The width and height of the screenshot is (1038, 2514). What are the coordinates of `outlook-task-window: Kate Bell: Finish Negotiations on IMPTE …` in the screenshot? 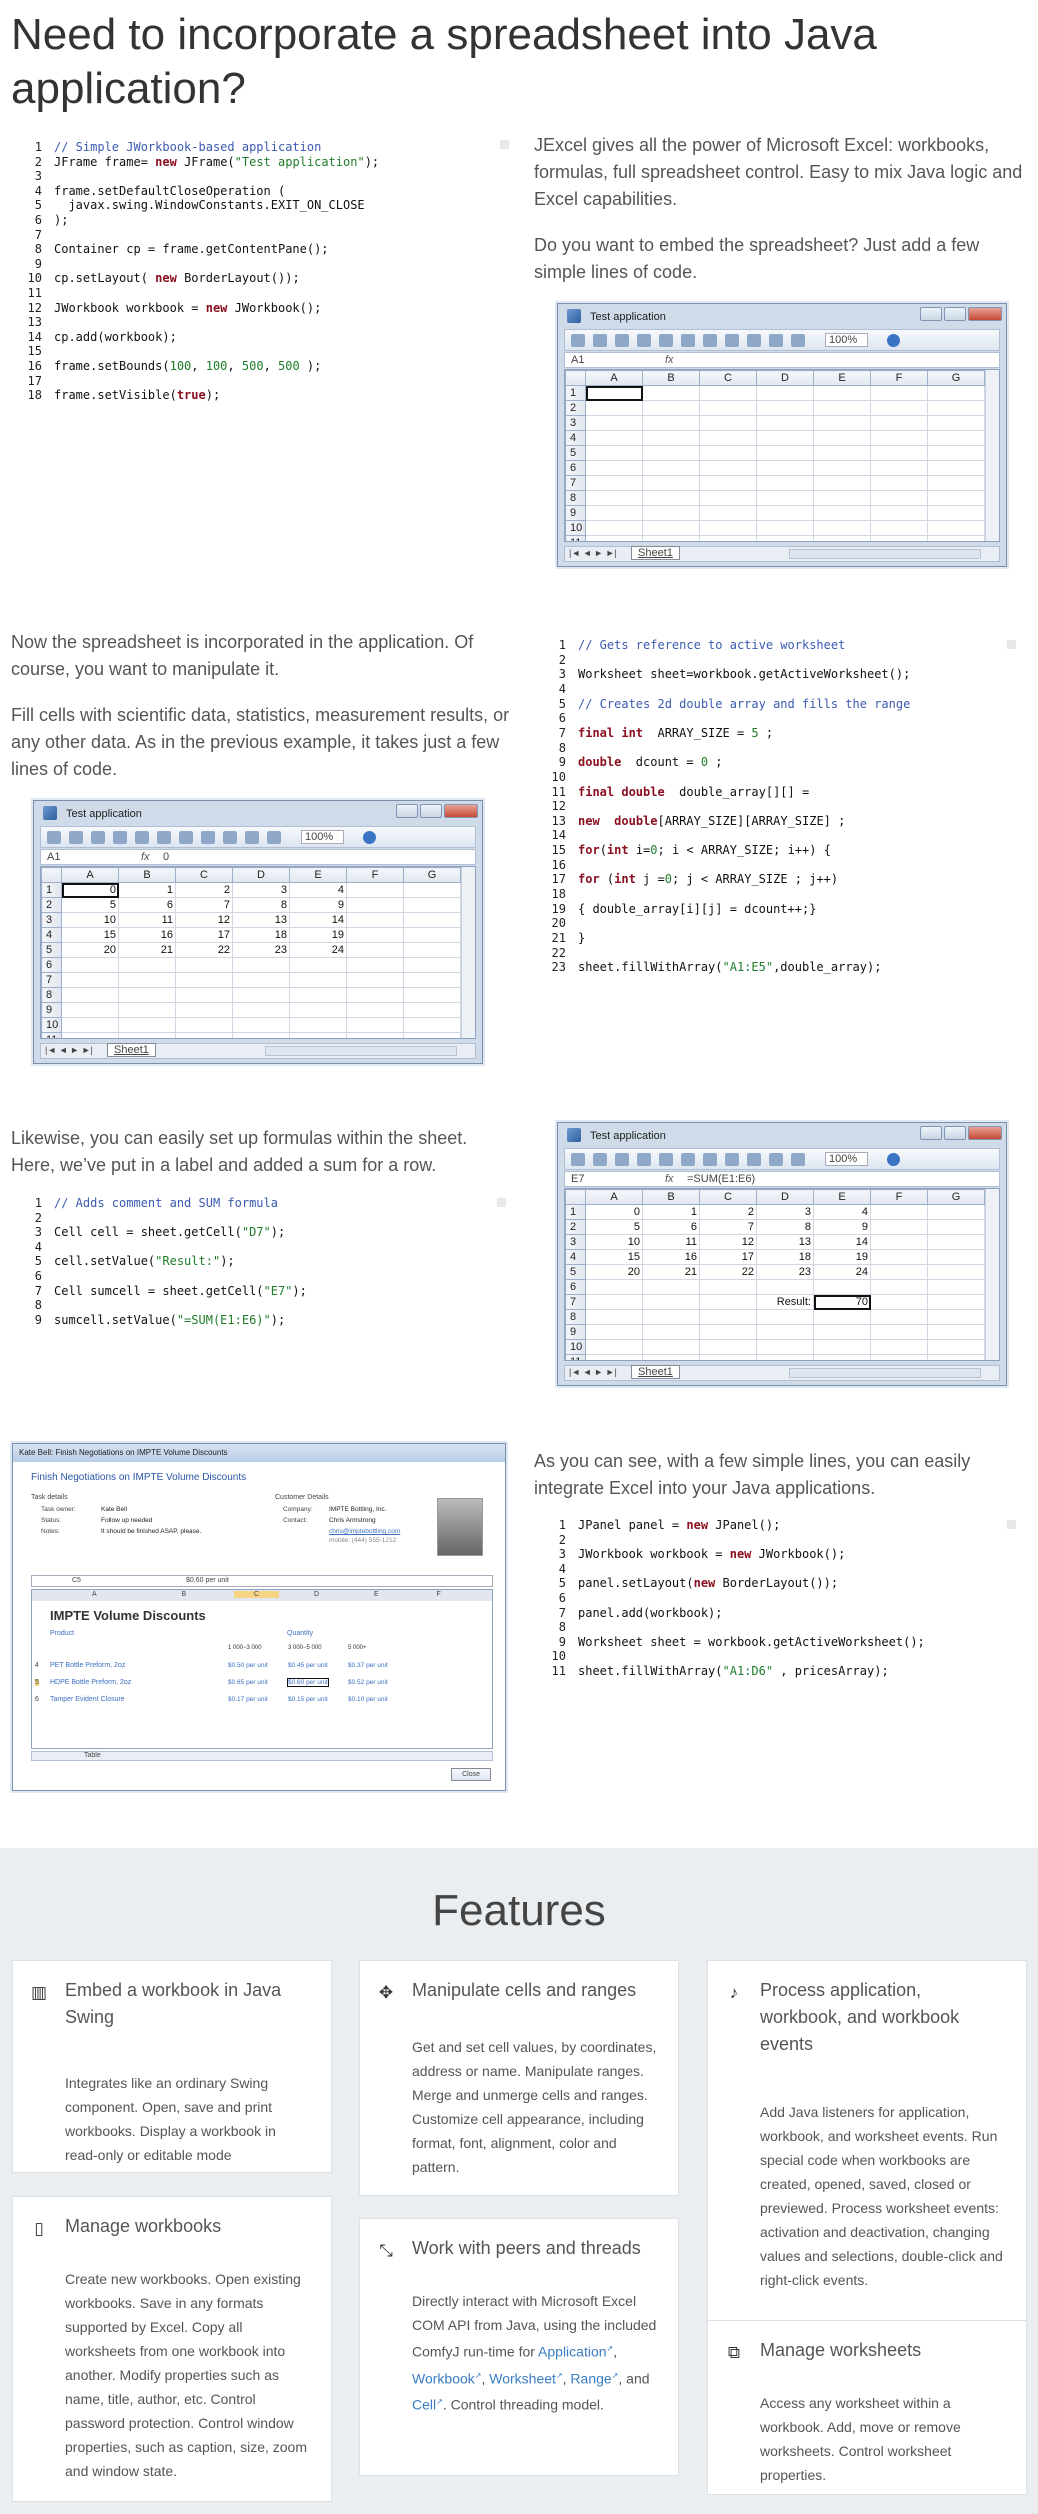 It's located at (259, 1617).